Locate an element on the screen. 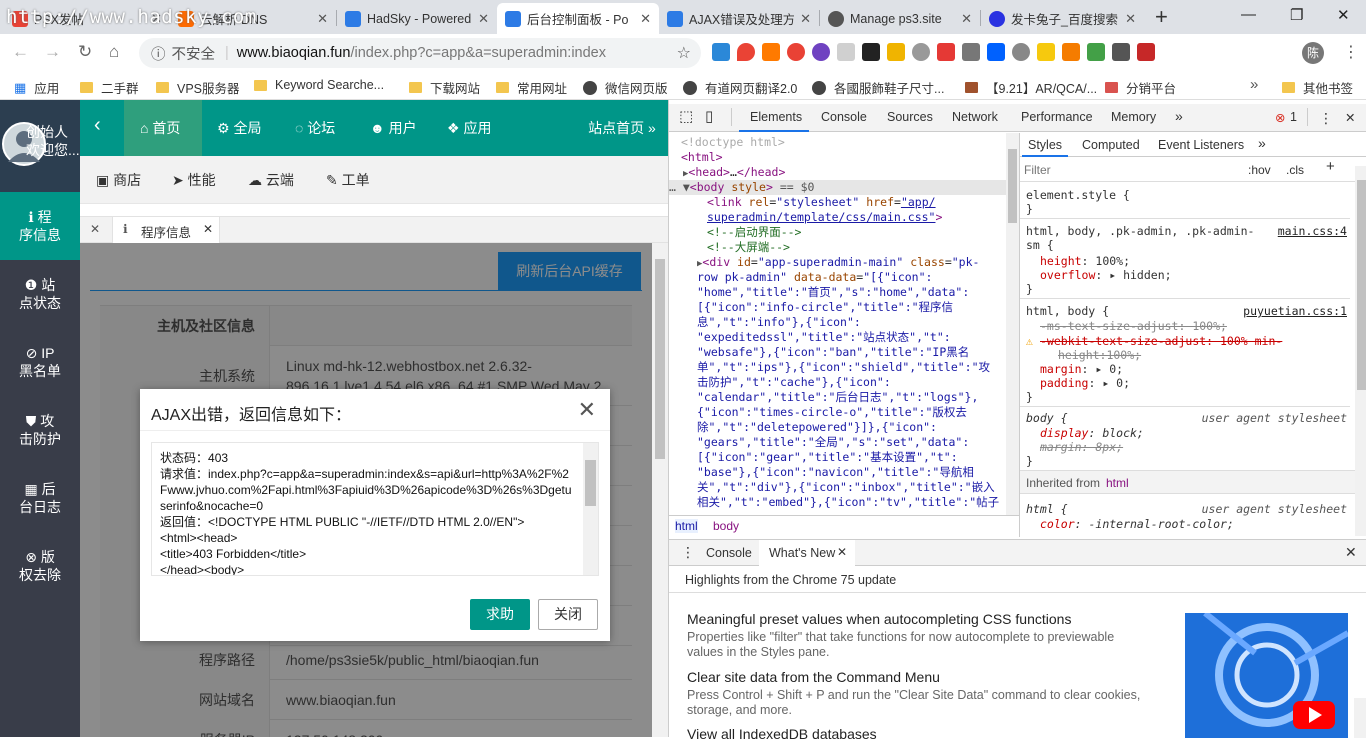 The height and width of the screenshot is (745, 1366). sidebar-item-websafe: ❶ 站 点状态 is located at coordinates (40, 294).